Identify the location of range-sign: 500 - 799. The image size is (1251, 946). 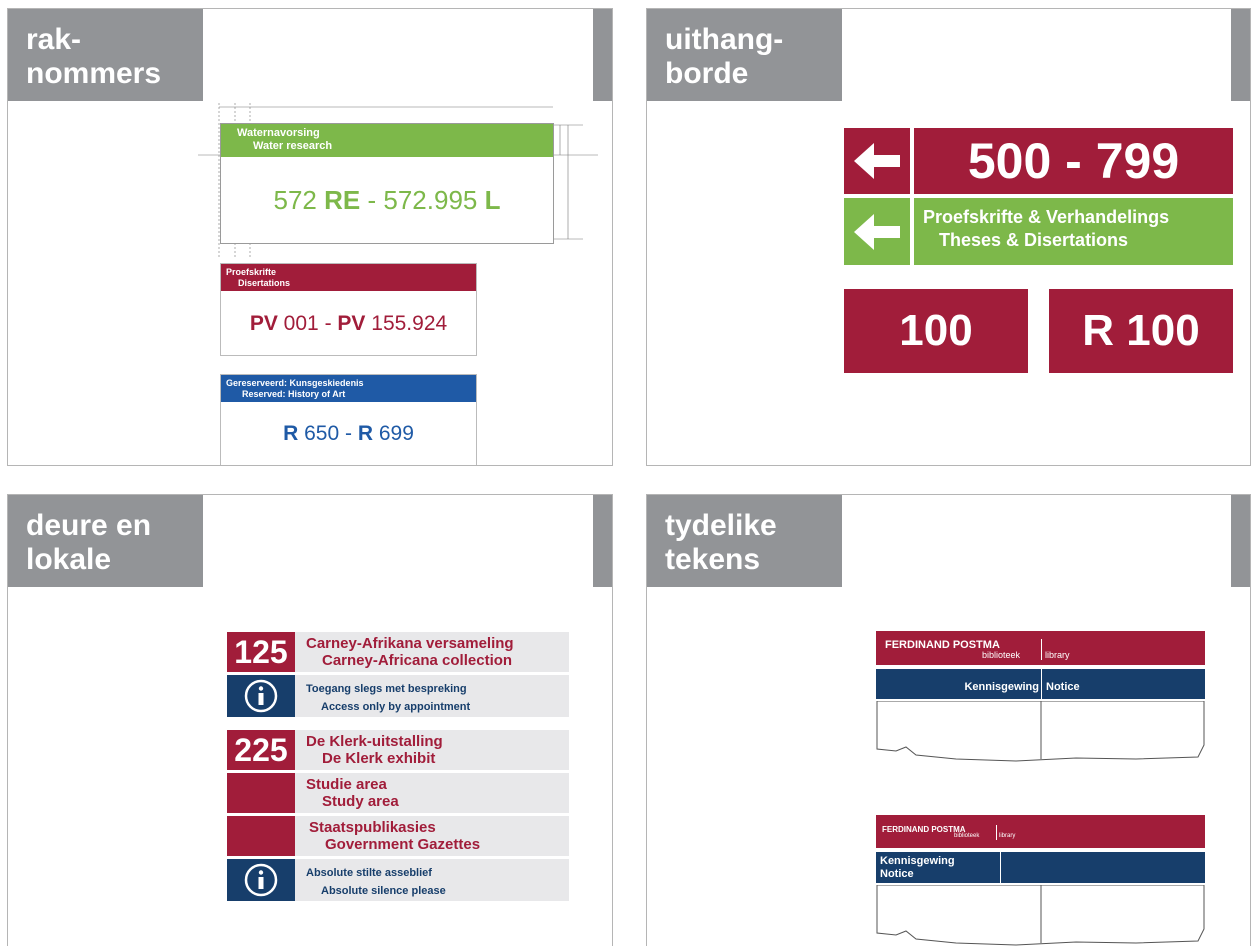
(1073, 161).